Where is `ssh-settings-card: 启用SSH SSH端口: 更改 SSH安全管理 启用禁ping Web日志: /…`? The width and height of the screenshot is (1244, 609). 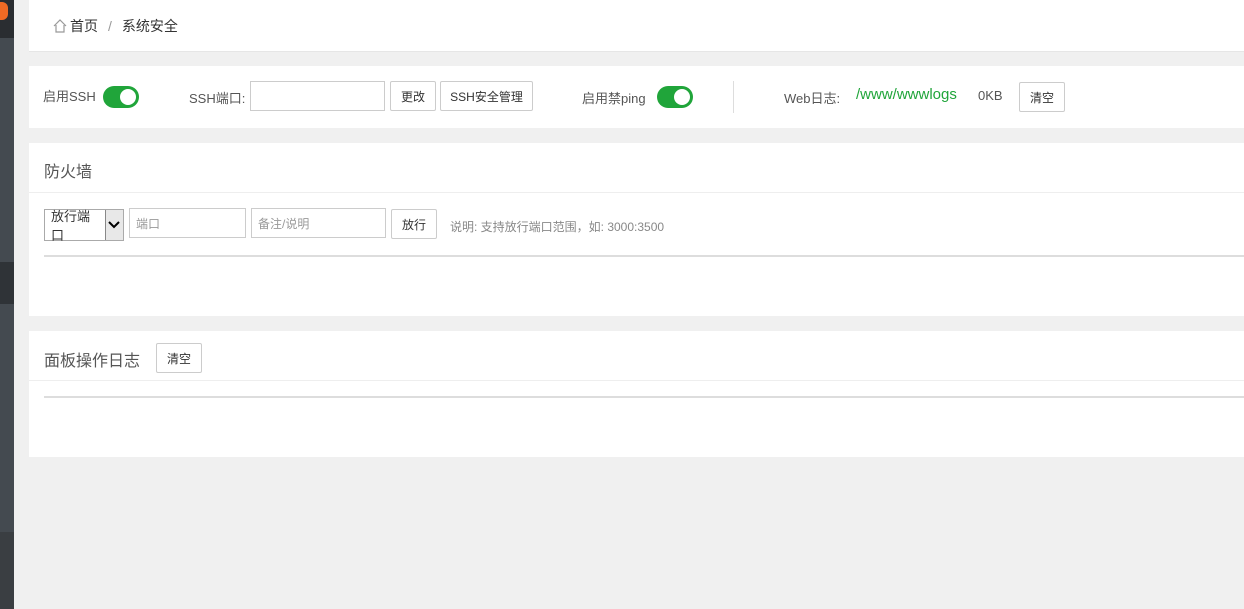
ssh-settings-card: 启用SSH SSH端口: 更改 SSH安全管理 启用禁ping Web日志: /… is located at coordinates (636, 97).